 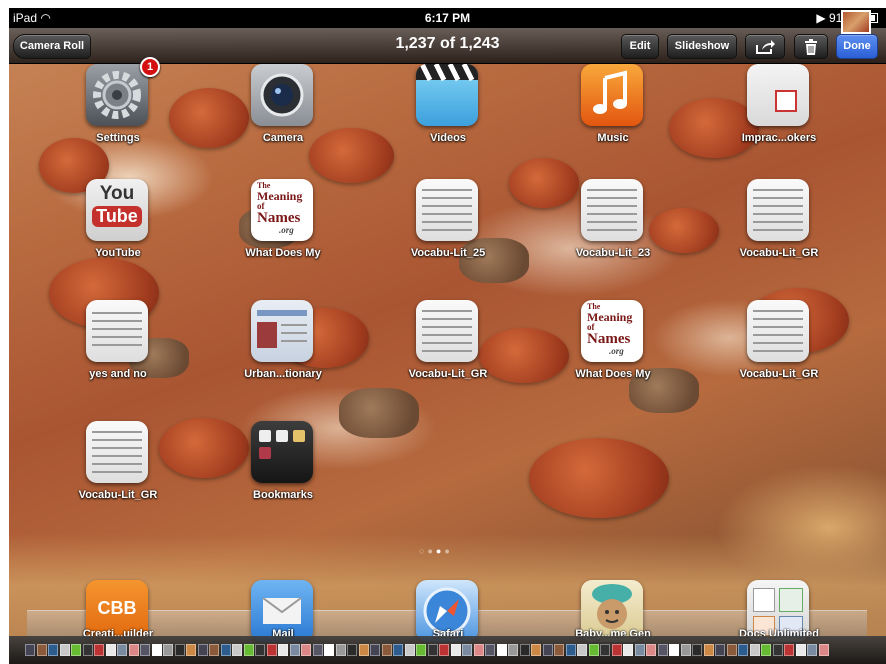 What do you see at coordinates (447, 650) in the screenshot?
I see `photo-filmstrip-scrubber` at bounding box center [447, 650].